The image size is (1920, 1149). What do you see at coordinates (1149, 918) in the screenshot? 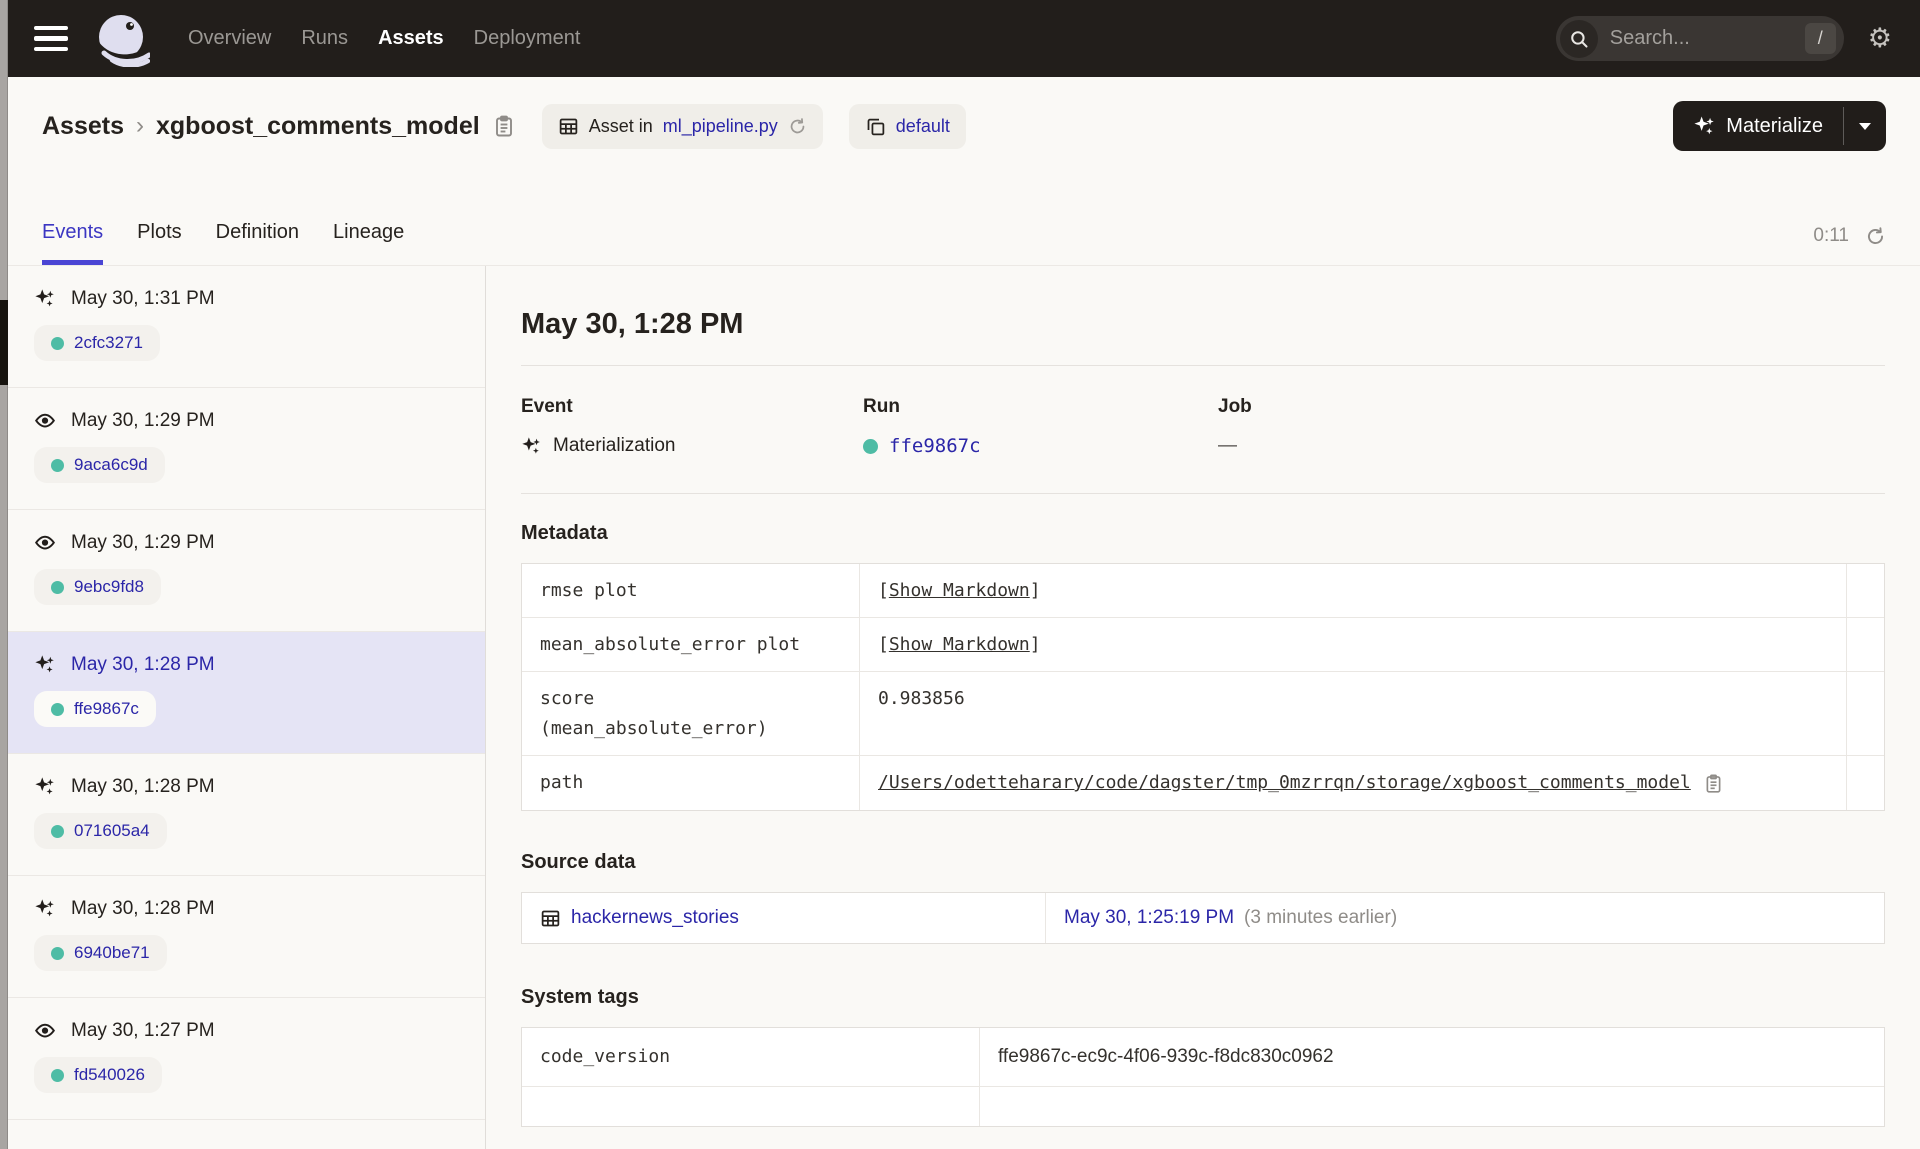
I see `source-time-link: May 30, 1:25:19 PM` at bounding box center [1149, 918].